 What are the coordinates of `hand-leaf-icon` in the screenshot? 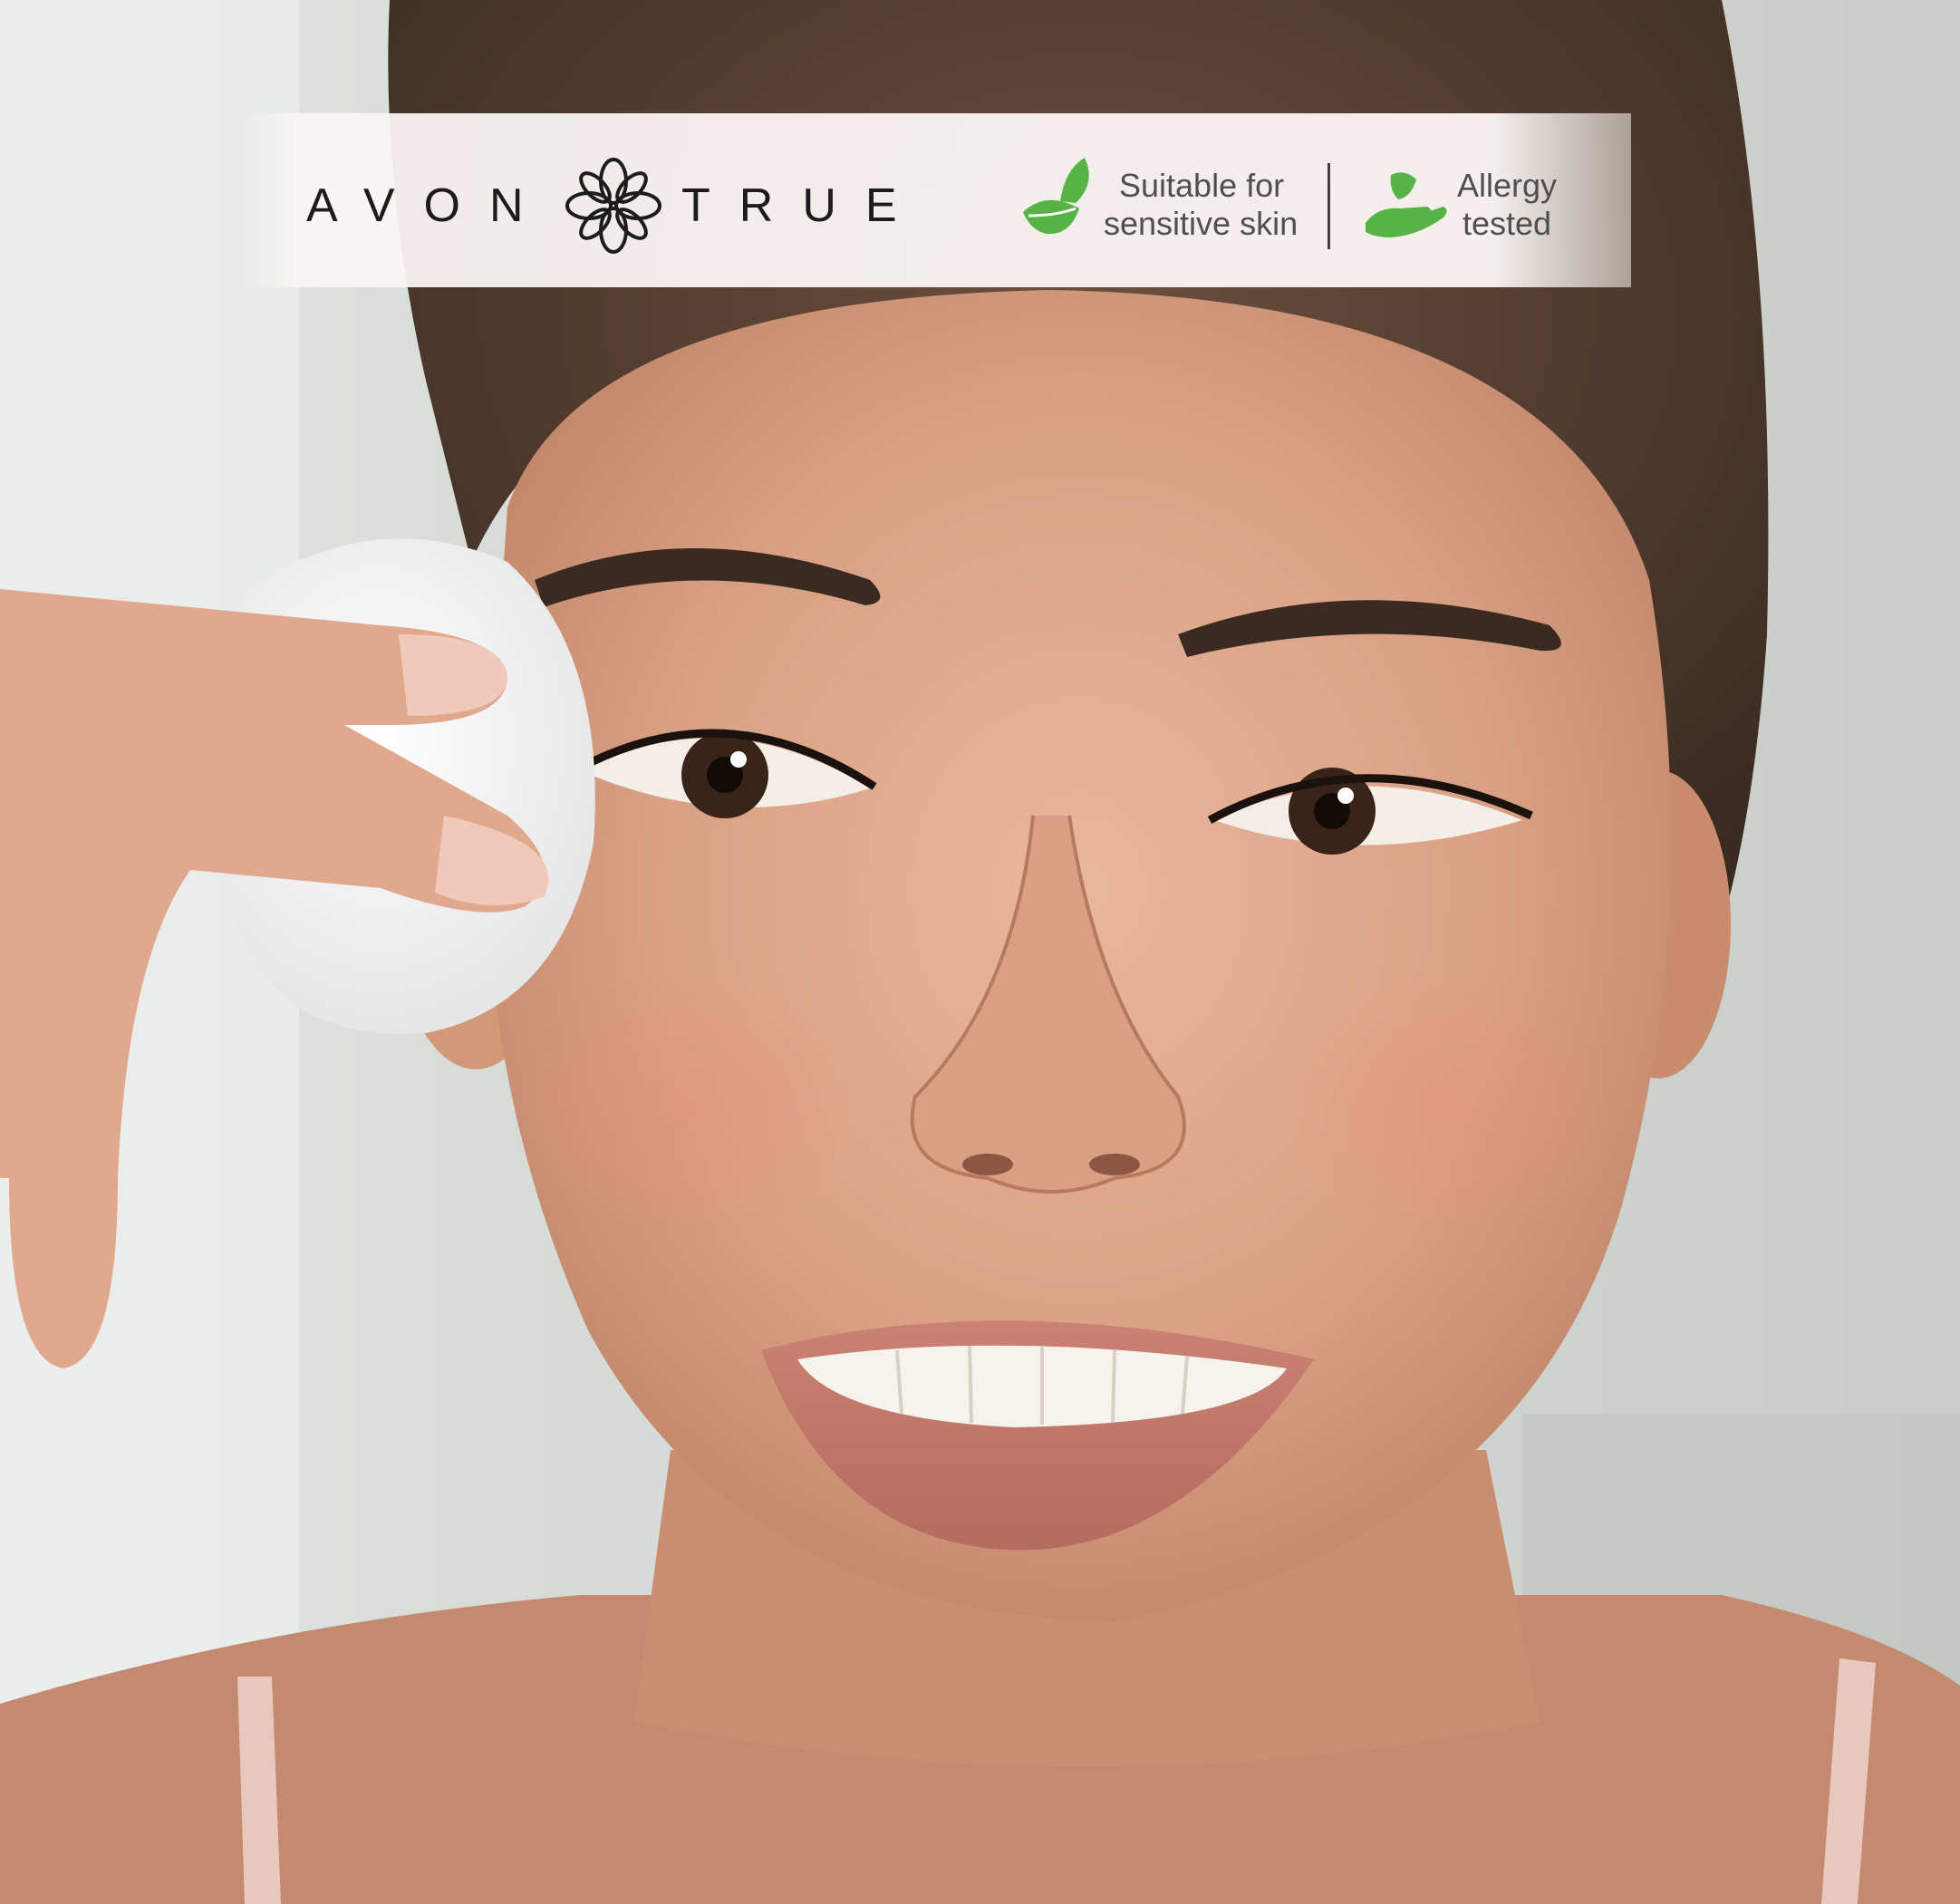 It's located at (1407, 205).